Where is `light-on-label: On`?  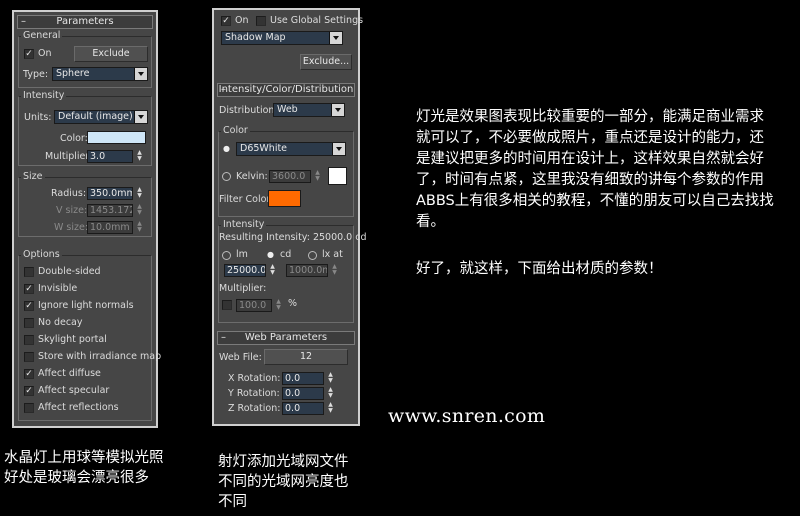 light-on-label: On is located at coordinates (45, 53).